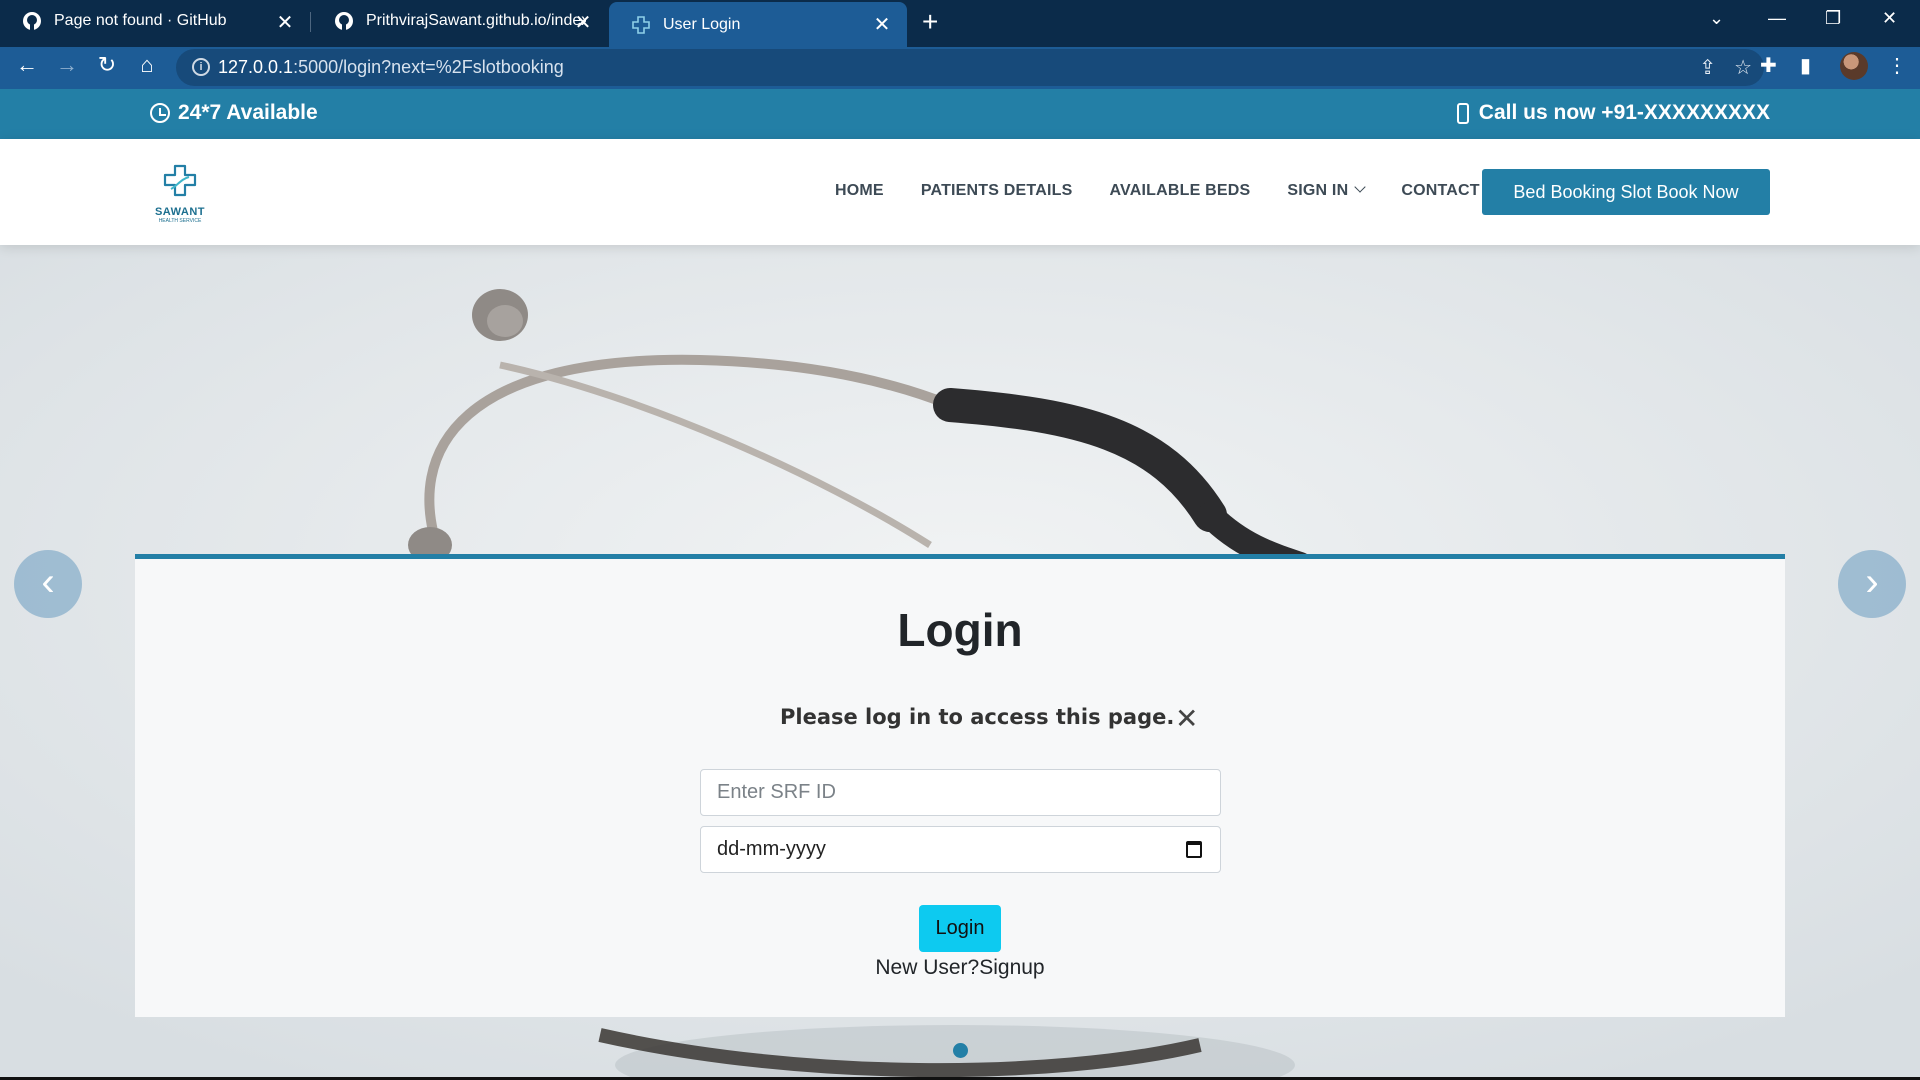 The image size is (1920, 1080). What do you see at coordinates (1889, 18) in the screenshot?
I see `close-window-icon: ✕` at bounding box center [1889, 18].